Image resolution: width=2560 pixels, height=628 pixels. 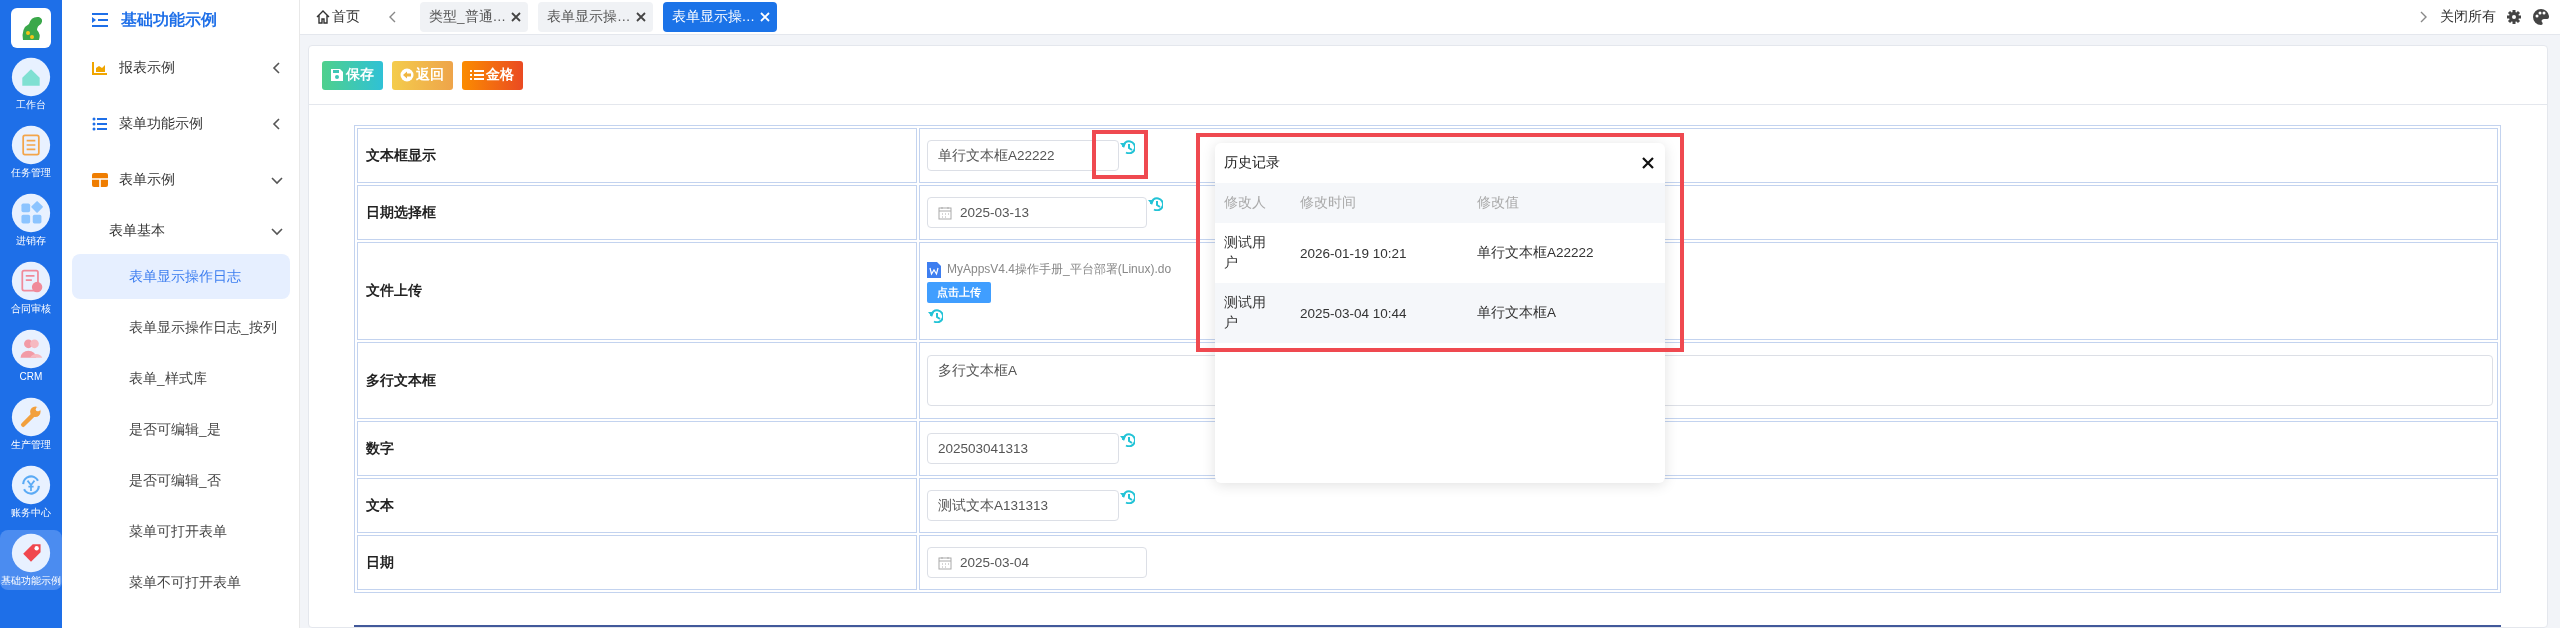 I want to click on field-label: 文本, so click(x=380, y=505).